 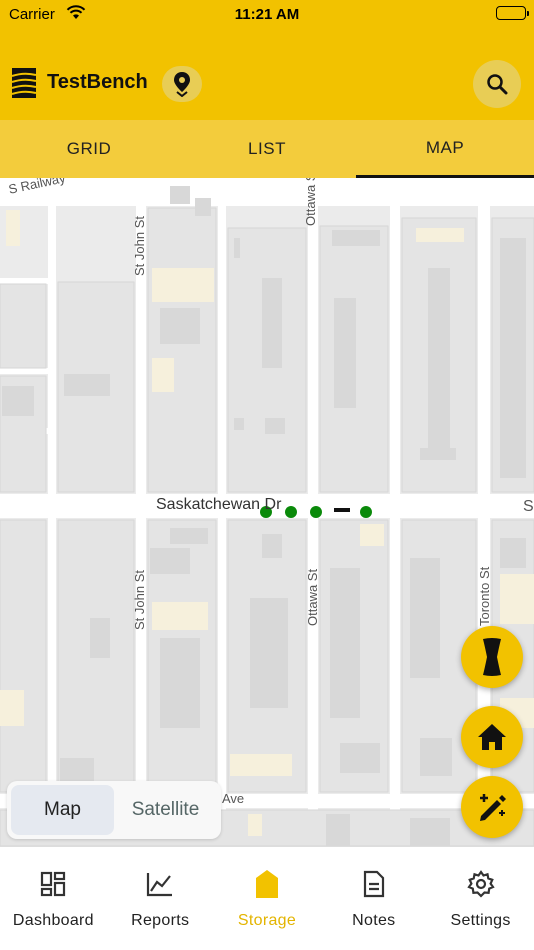 I want to click on edit-magic-icon, so click(x=493, y=807).